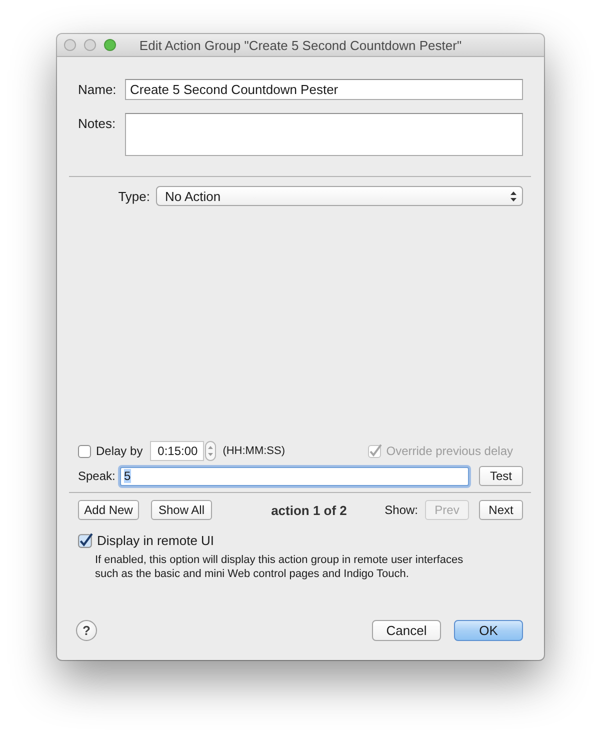 The image size is (601, 740). I want to click on name-field: Create 5 Second Countdown Pester, so click(324, 89).